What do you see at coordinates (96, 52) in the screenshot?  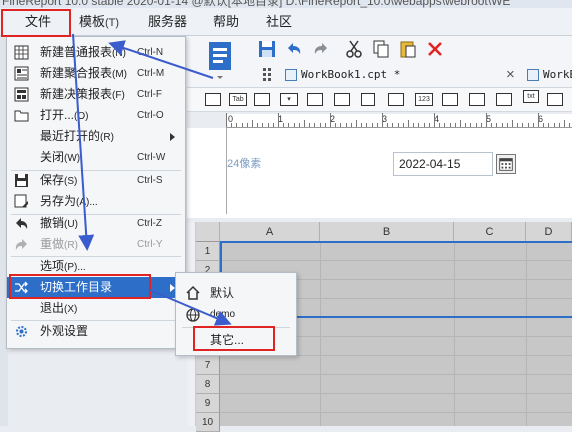 I see `menu-item-new-report: 新建普通报表(N) Ctrl-N` at bounding box center [96, 52].